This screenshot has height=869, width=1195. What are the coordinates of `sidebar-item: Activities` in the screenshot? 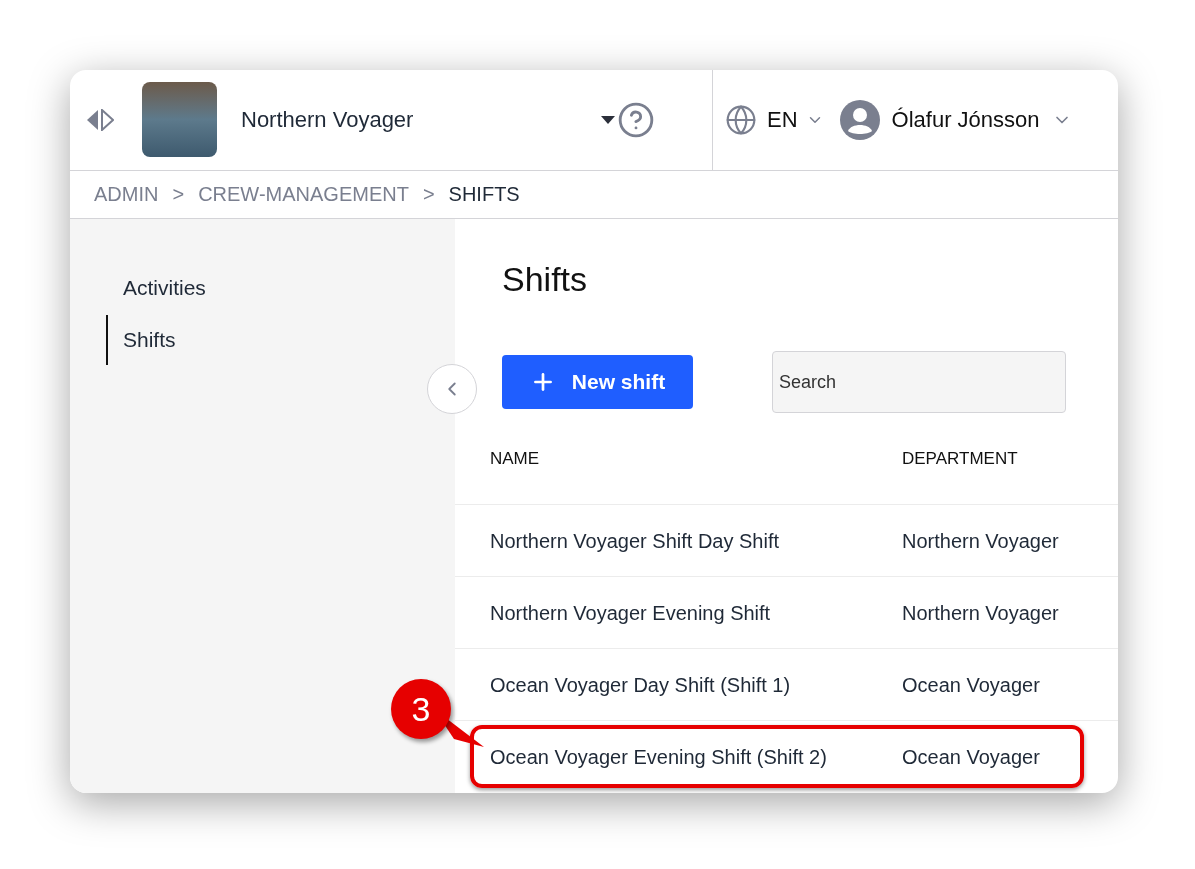 It's located at (280, 288).